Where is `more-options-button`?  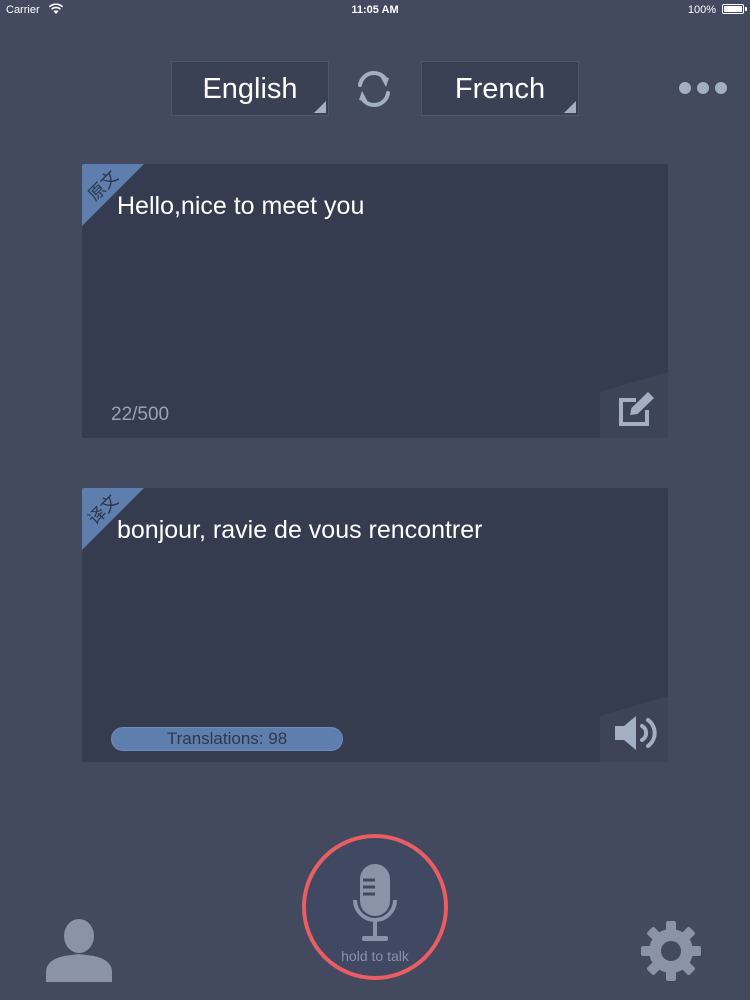 more-options-button is located at coordinates (703, 88).